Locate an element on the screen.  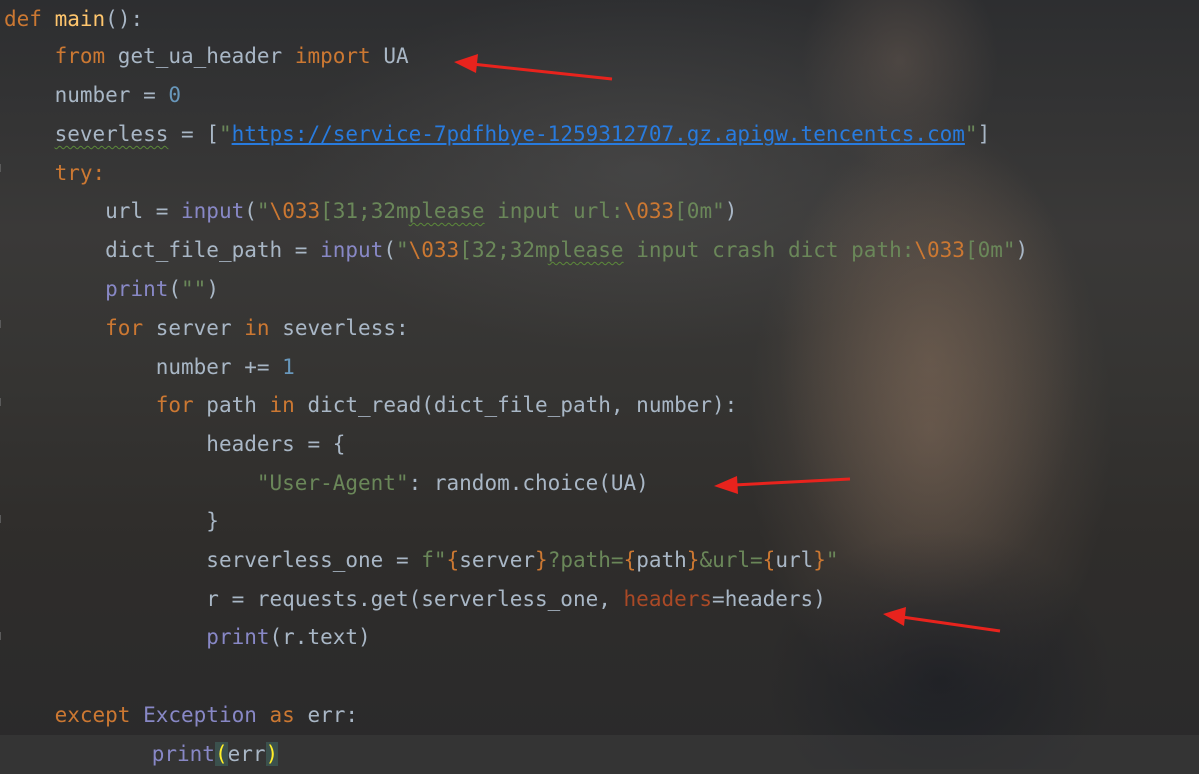
arrow-headers-param is located at coordinates (942, 620).